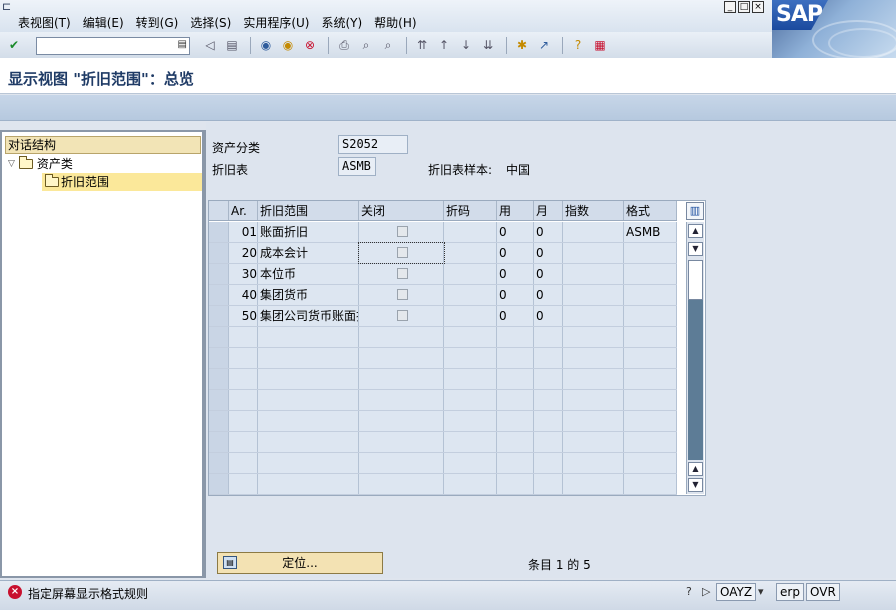 The width and height of the screenshot is (896, 610). What do you see at coordinates (401, 358) in the screenshot?
I see `table-cell-closed` at bounding box center [401, 358].